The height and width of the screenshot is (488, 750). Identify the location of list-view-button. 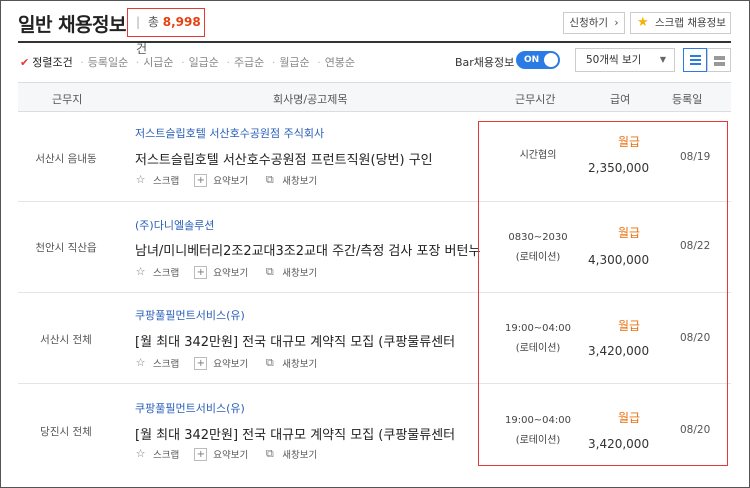
(695, 60).